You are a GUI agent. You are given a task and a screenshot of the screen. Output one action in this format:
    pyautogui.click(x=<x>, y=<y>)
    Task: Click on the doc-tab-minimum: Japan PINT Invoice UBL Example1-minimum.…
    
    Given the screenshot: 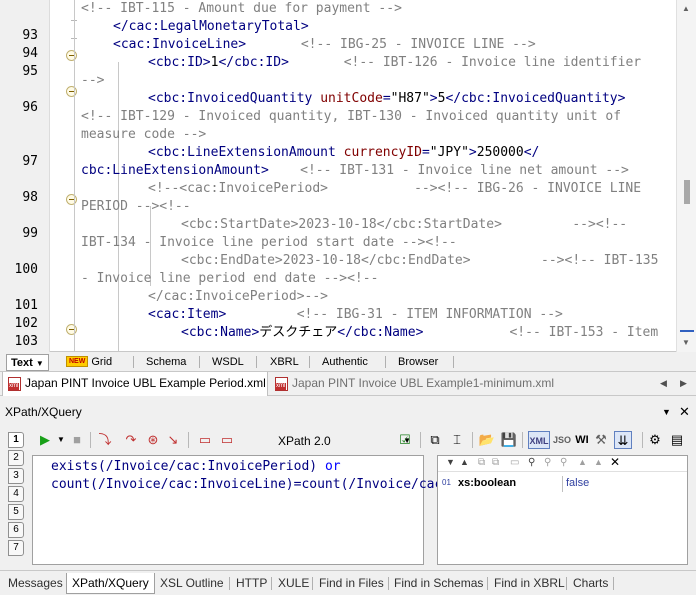 What is the action you would take?
    pyautogui.click(x=415, y=384)
    